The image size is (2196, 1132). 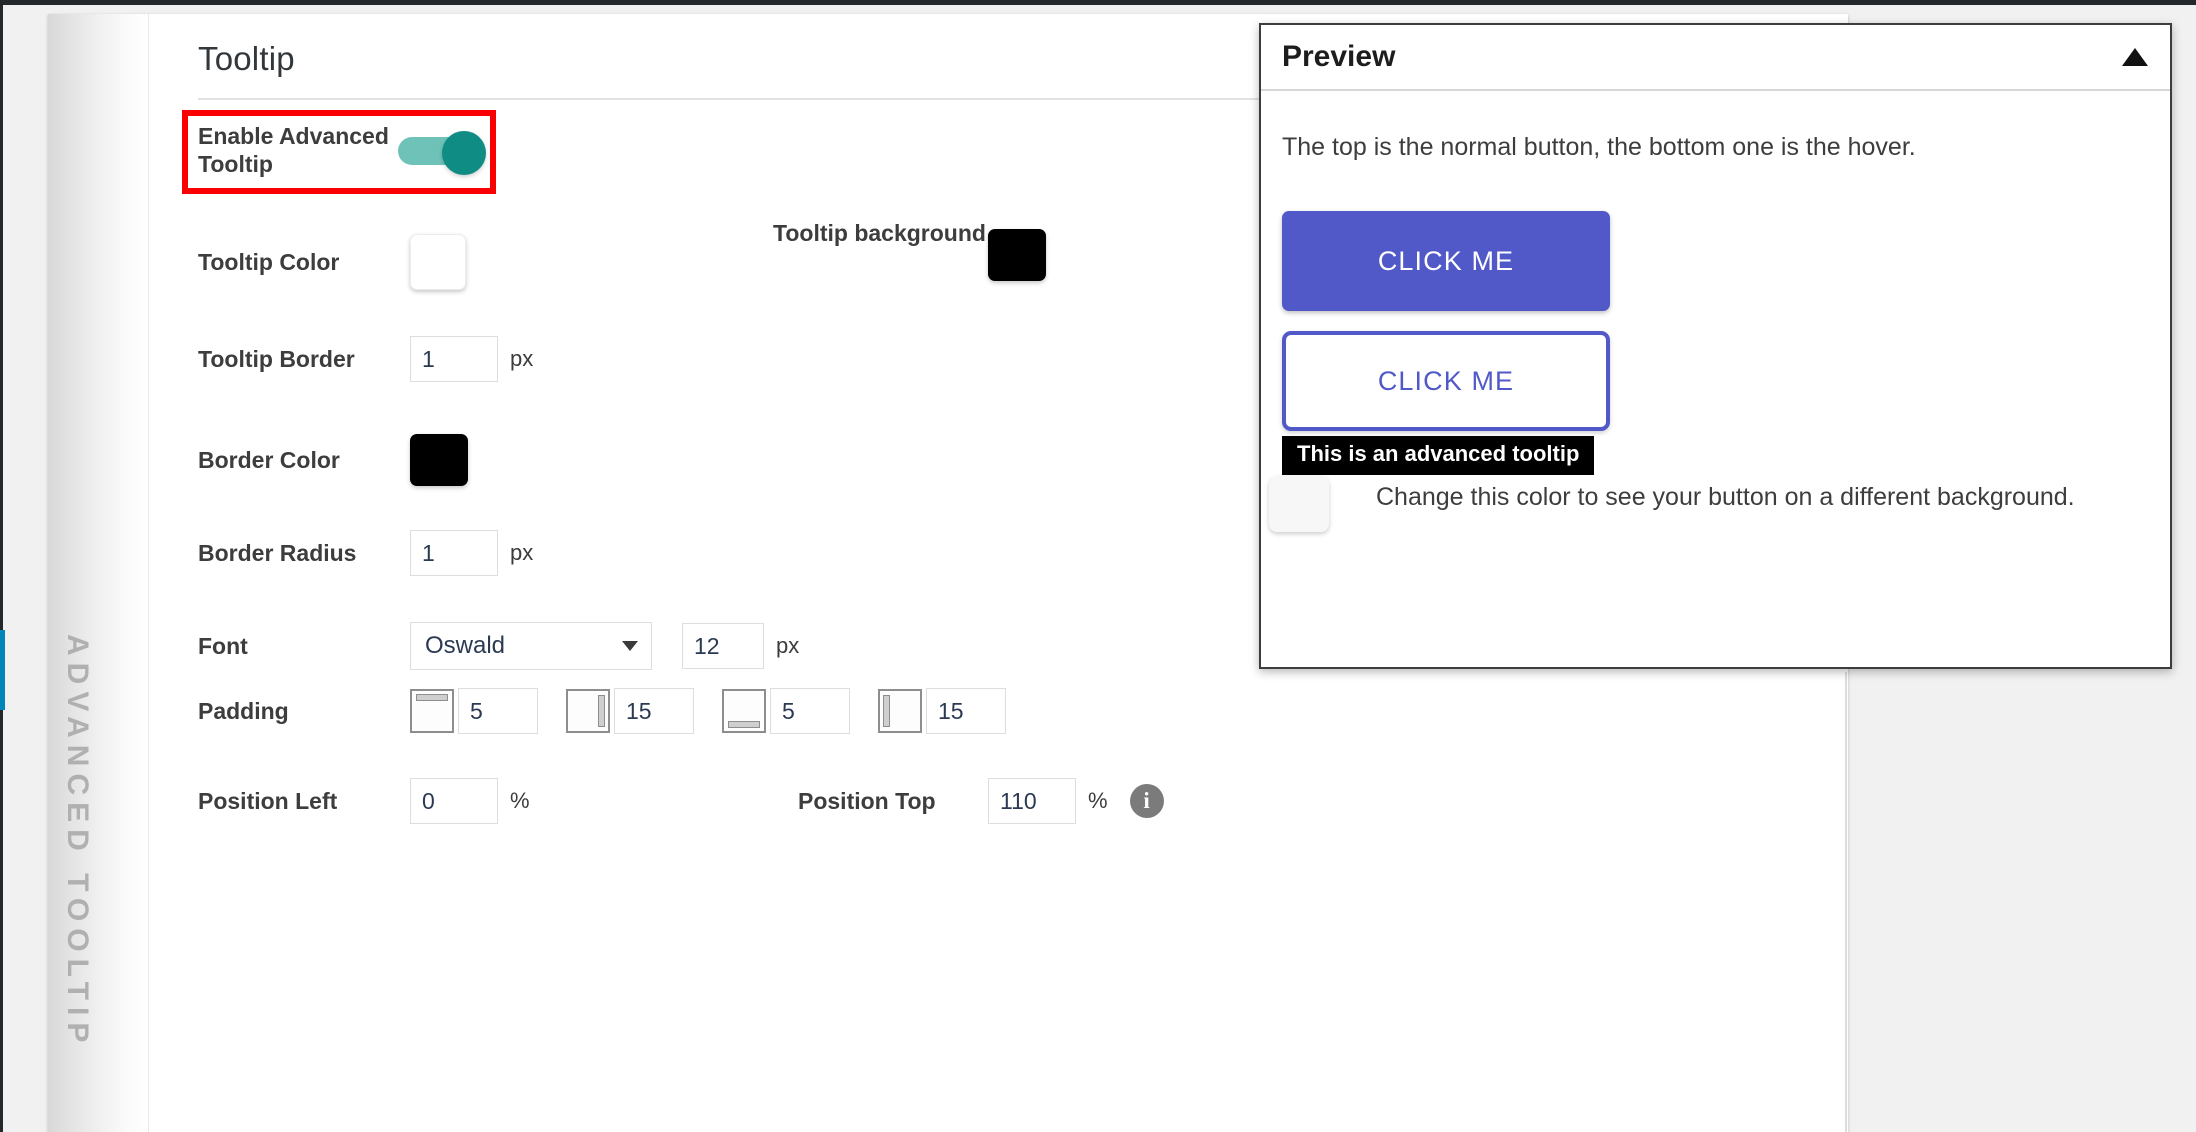 I want to click on preview-panel-header: Preview, so click(x=1715, y=58).